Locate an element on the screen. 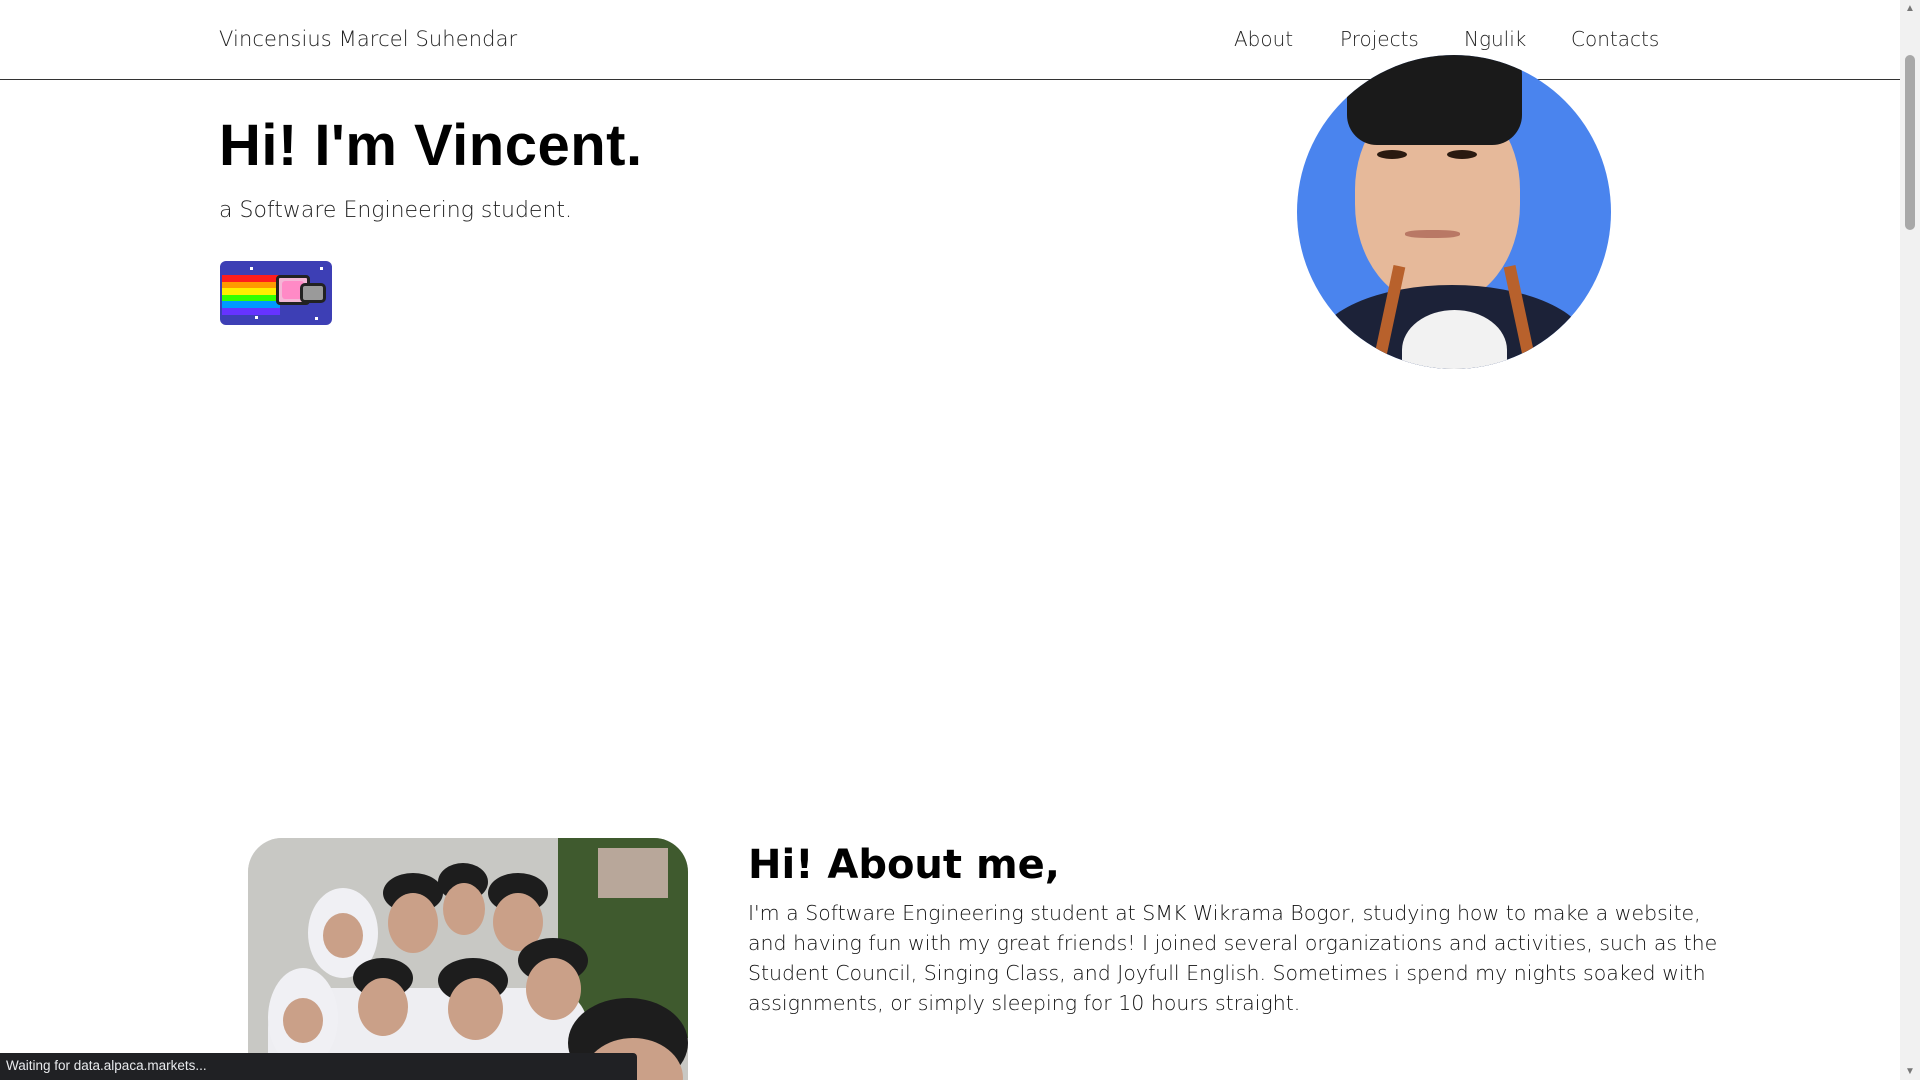  scroll-down-icon: ▼ is located at coordinates (1910, 1071).